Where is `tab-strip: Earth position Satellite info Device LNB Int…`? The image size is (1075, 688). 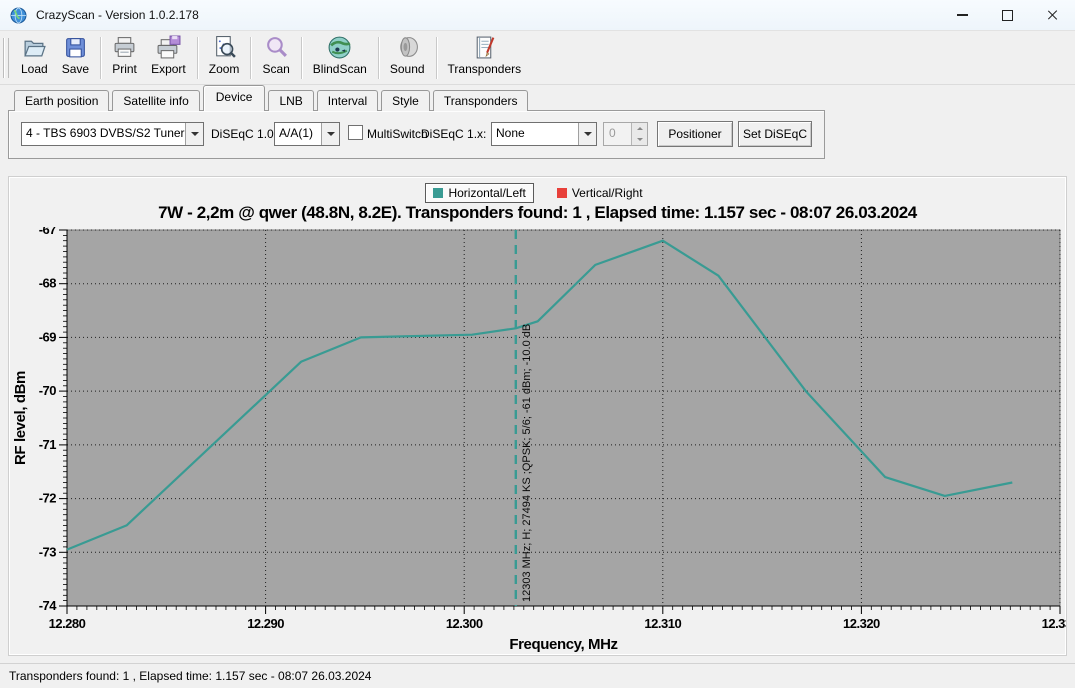 tab-strip: Earth position Satellite info Device LNB Int… is located at coordinates (272, 98).